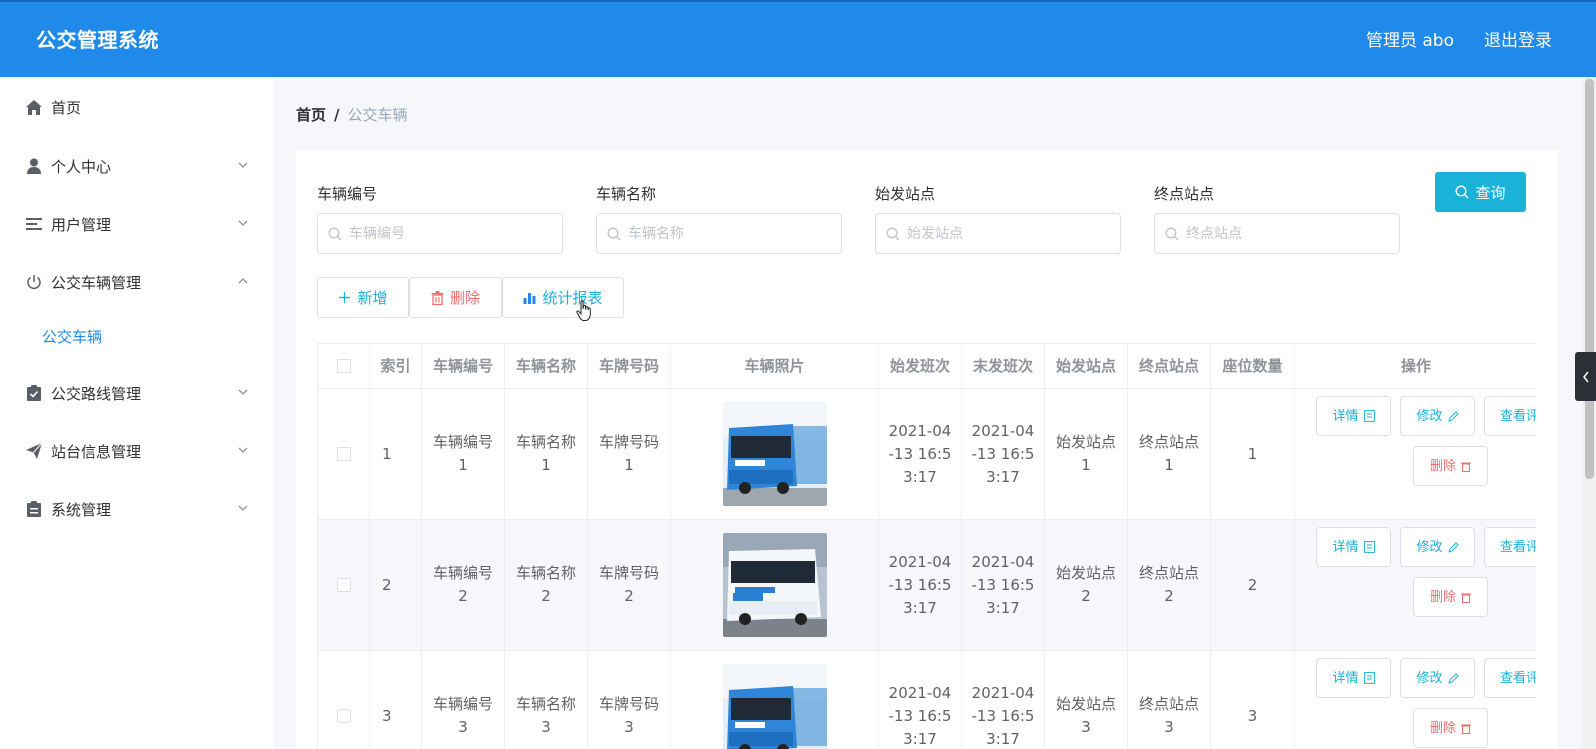  I want to click on end-station-text: 终点站点3, so click(1168, 715).